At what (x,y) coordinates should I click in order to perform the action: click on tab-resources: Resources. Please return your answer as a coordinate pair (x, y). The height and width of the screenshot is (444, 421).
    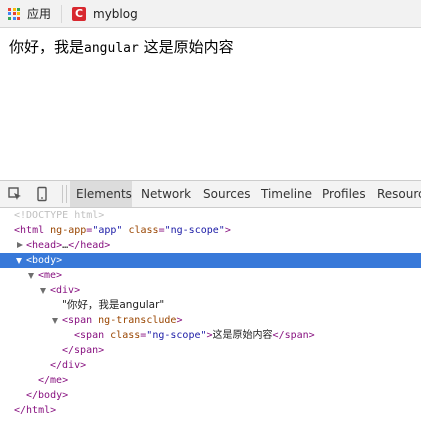
    Looking at the image, I should click on (399, 194).